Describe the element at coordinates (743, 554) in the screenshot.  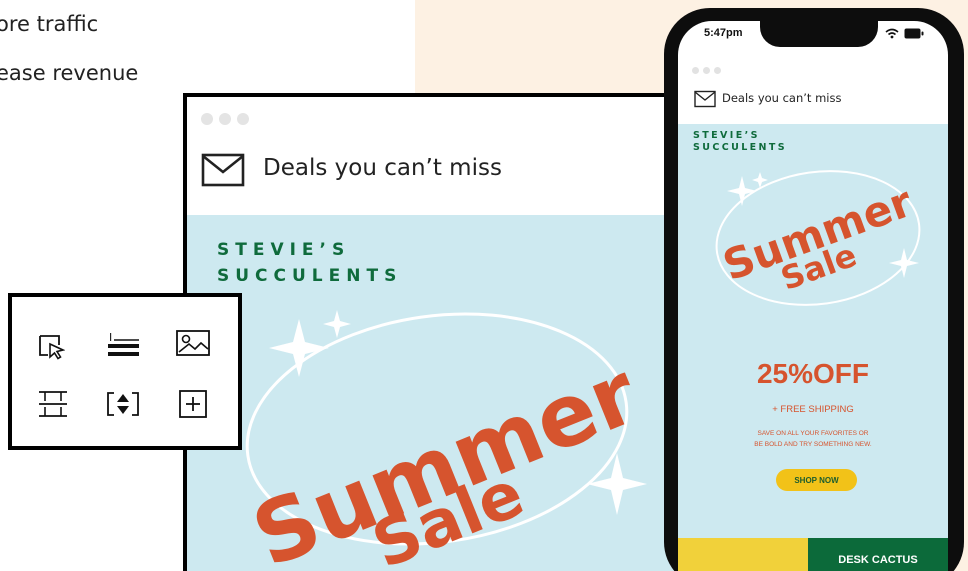
I see `product-tile-image` at that location.